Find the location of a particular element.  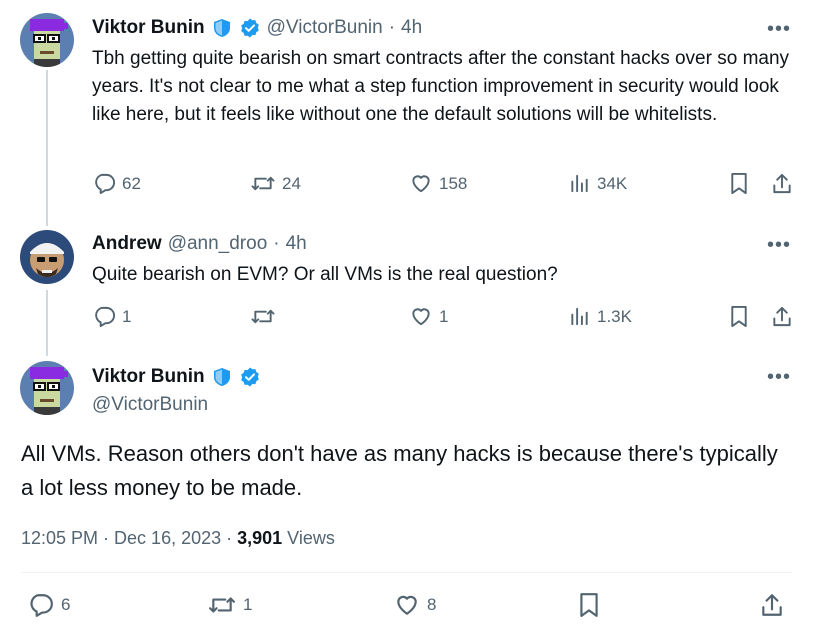

views-button: 1.3K is located at coordinates (600, 316).